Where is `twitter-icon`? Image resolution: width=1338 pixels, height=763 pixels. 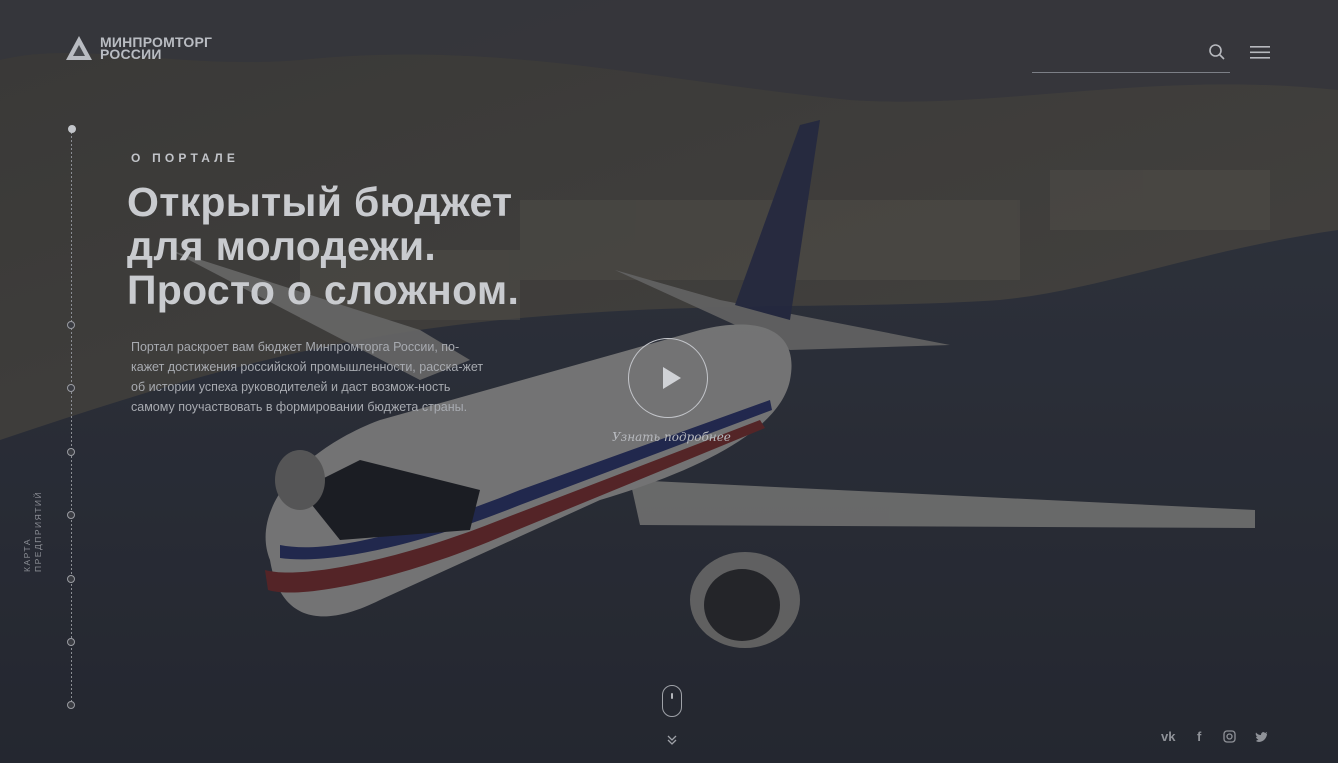
twitter-icon is located at coordinates (1262, 737).